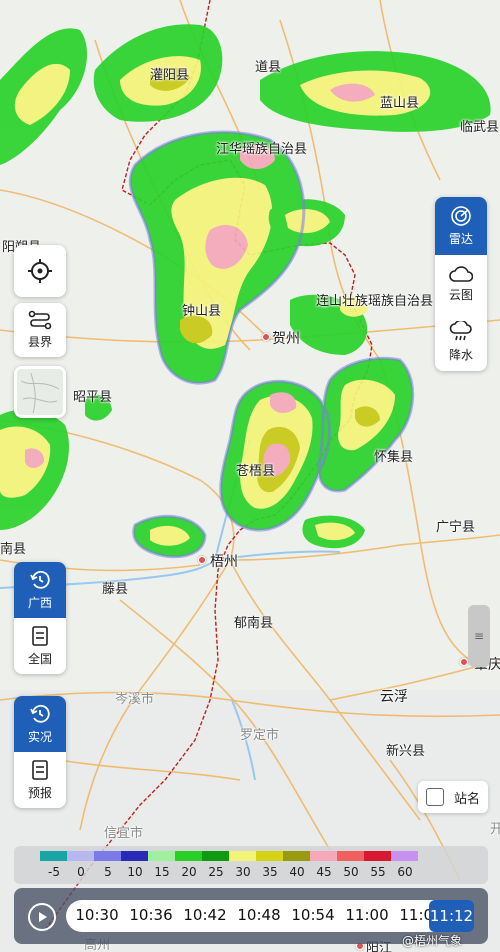 This screenshot has height=952, width=500. Describe the element at coordinates (13, 549) in the screenshot. I see `city-label: 南县` at that location.